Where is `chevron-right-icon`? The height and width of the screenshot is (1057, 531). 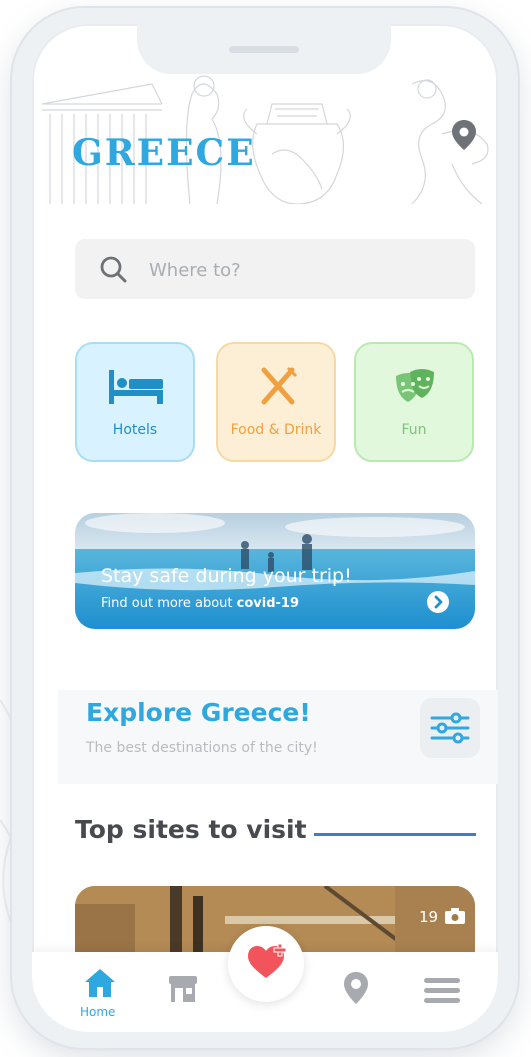
chevron-right-icon is located at coordinates (438, 602).